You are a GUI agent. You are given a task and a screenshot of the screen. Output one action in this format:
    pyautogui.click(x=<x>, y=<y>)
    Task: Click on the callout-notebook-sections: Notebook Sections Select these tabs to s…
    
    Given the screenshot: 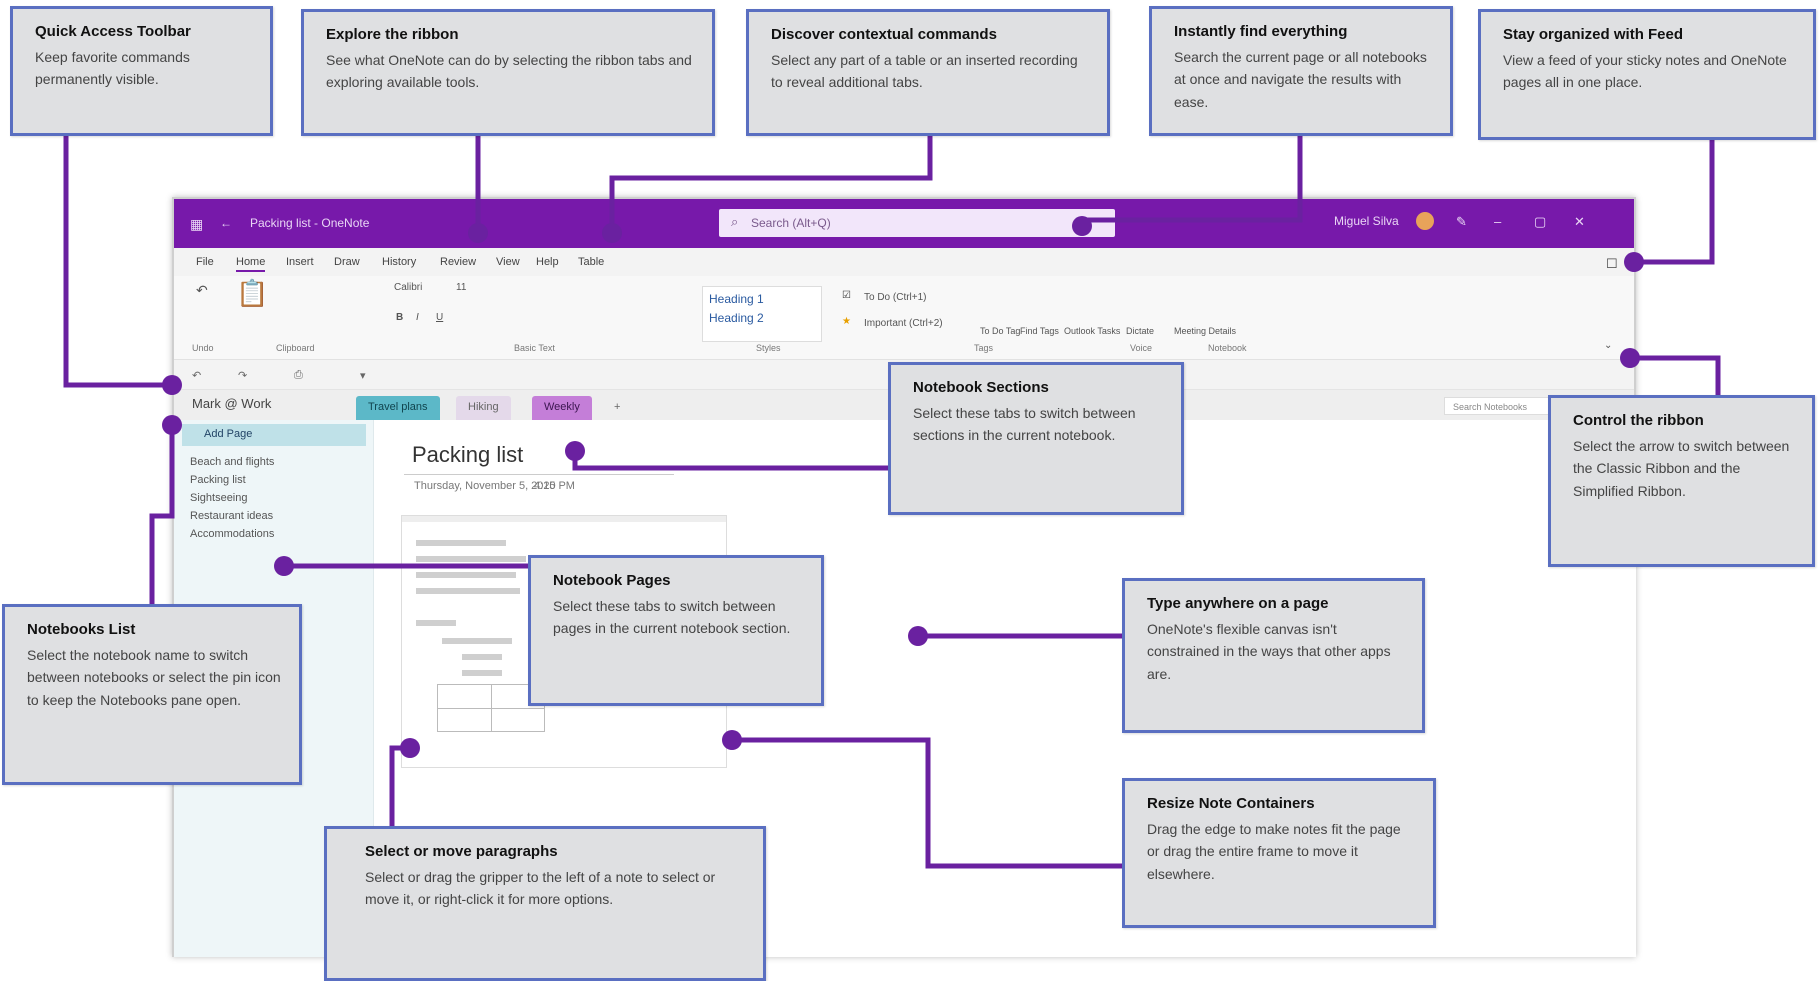 What is the action you would take?
    pyautogui.click(x=1036, y=438)
    